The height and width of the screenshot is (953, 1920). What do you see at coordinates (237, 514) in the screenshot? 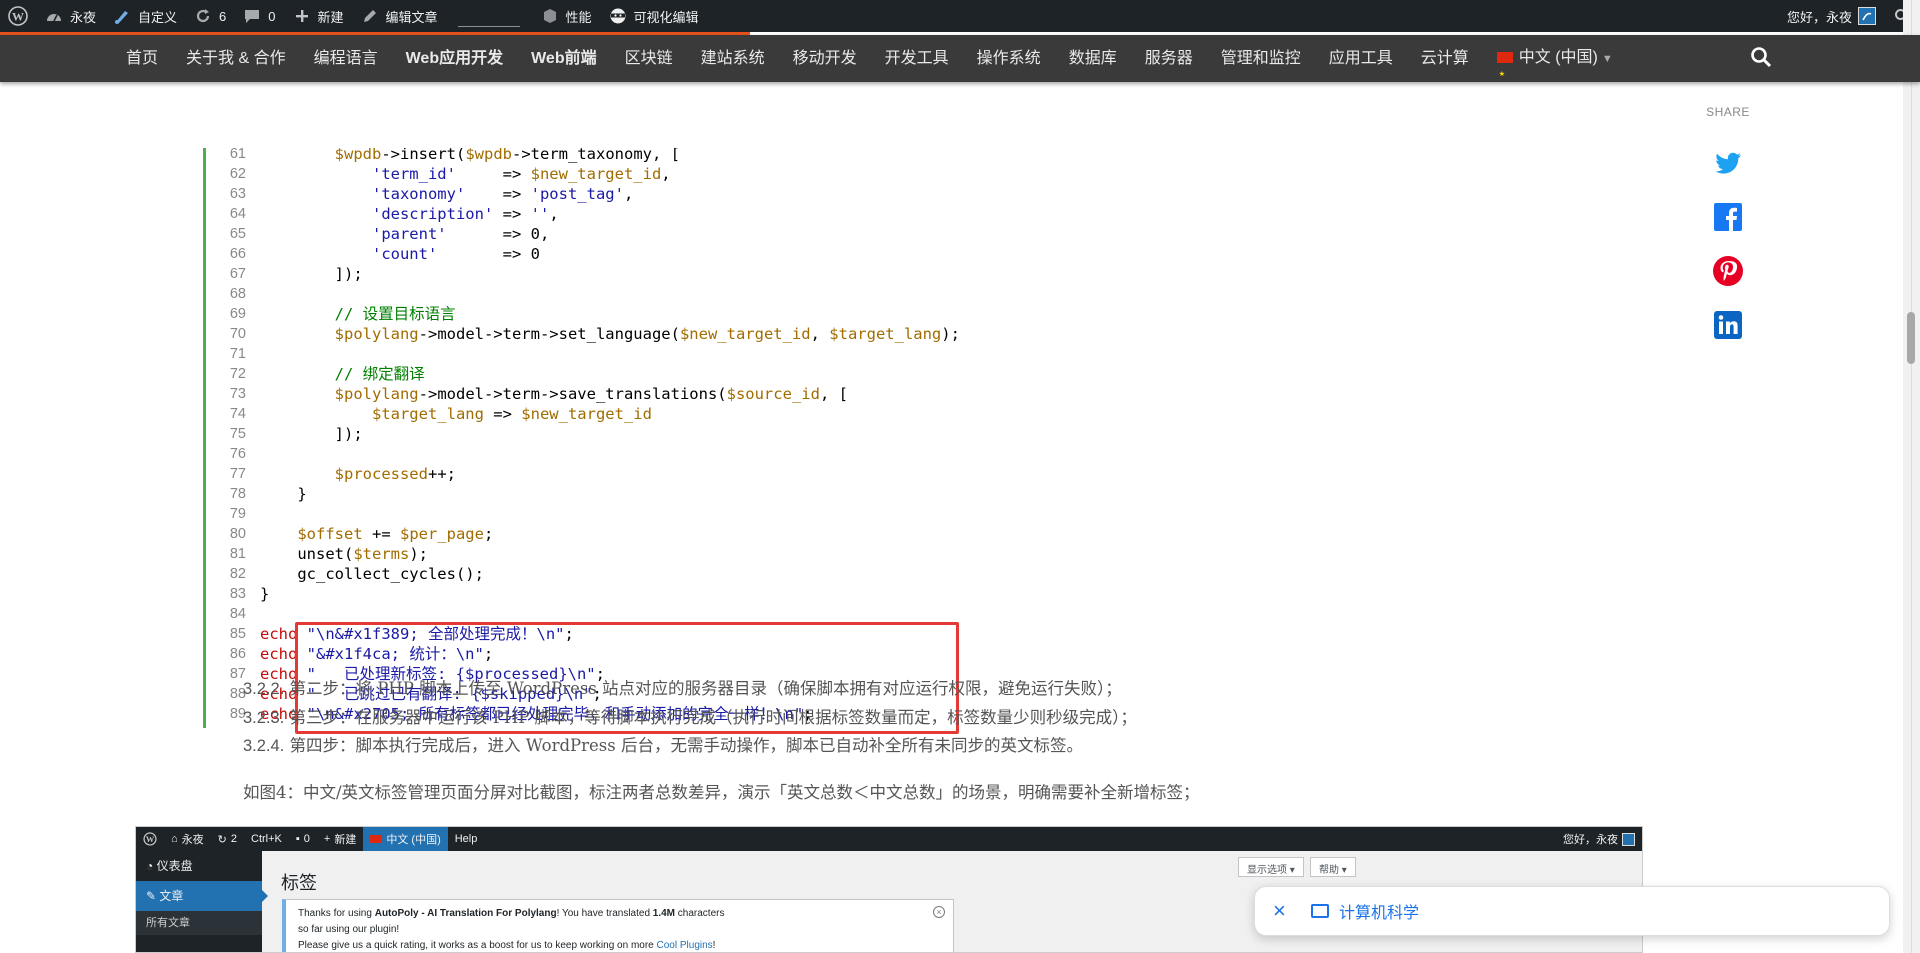
I see `line-number: 79` at bounding box center [237, 514].